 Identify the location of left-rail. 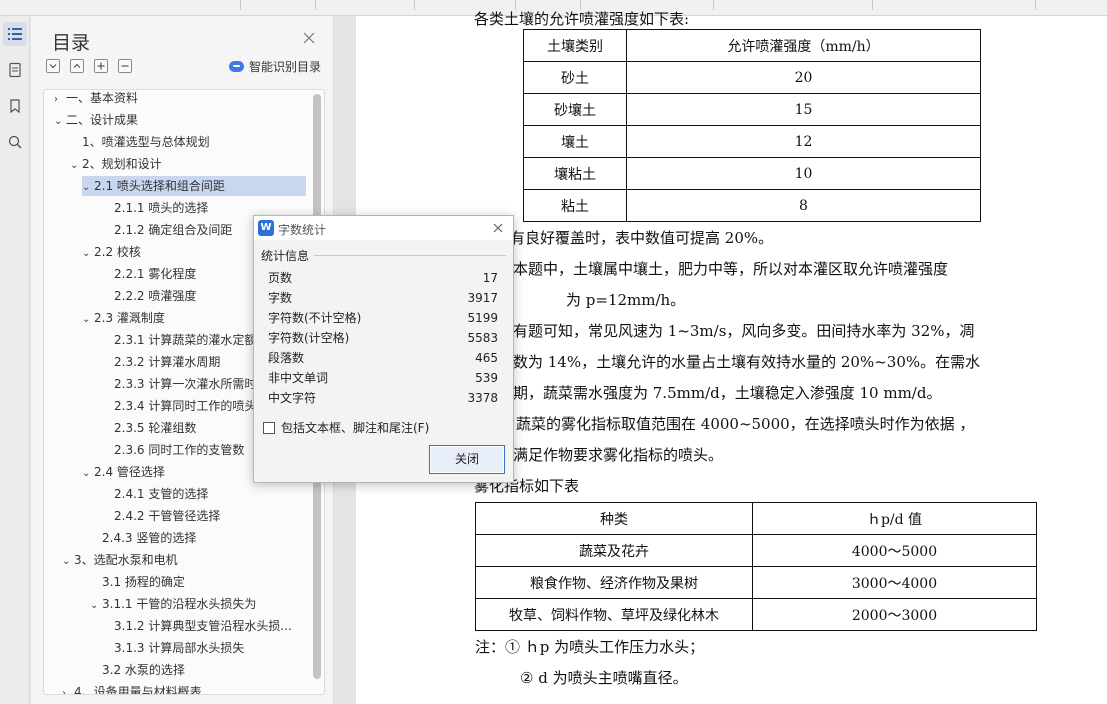
(15, 360).